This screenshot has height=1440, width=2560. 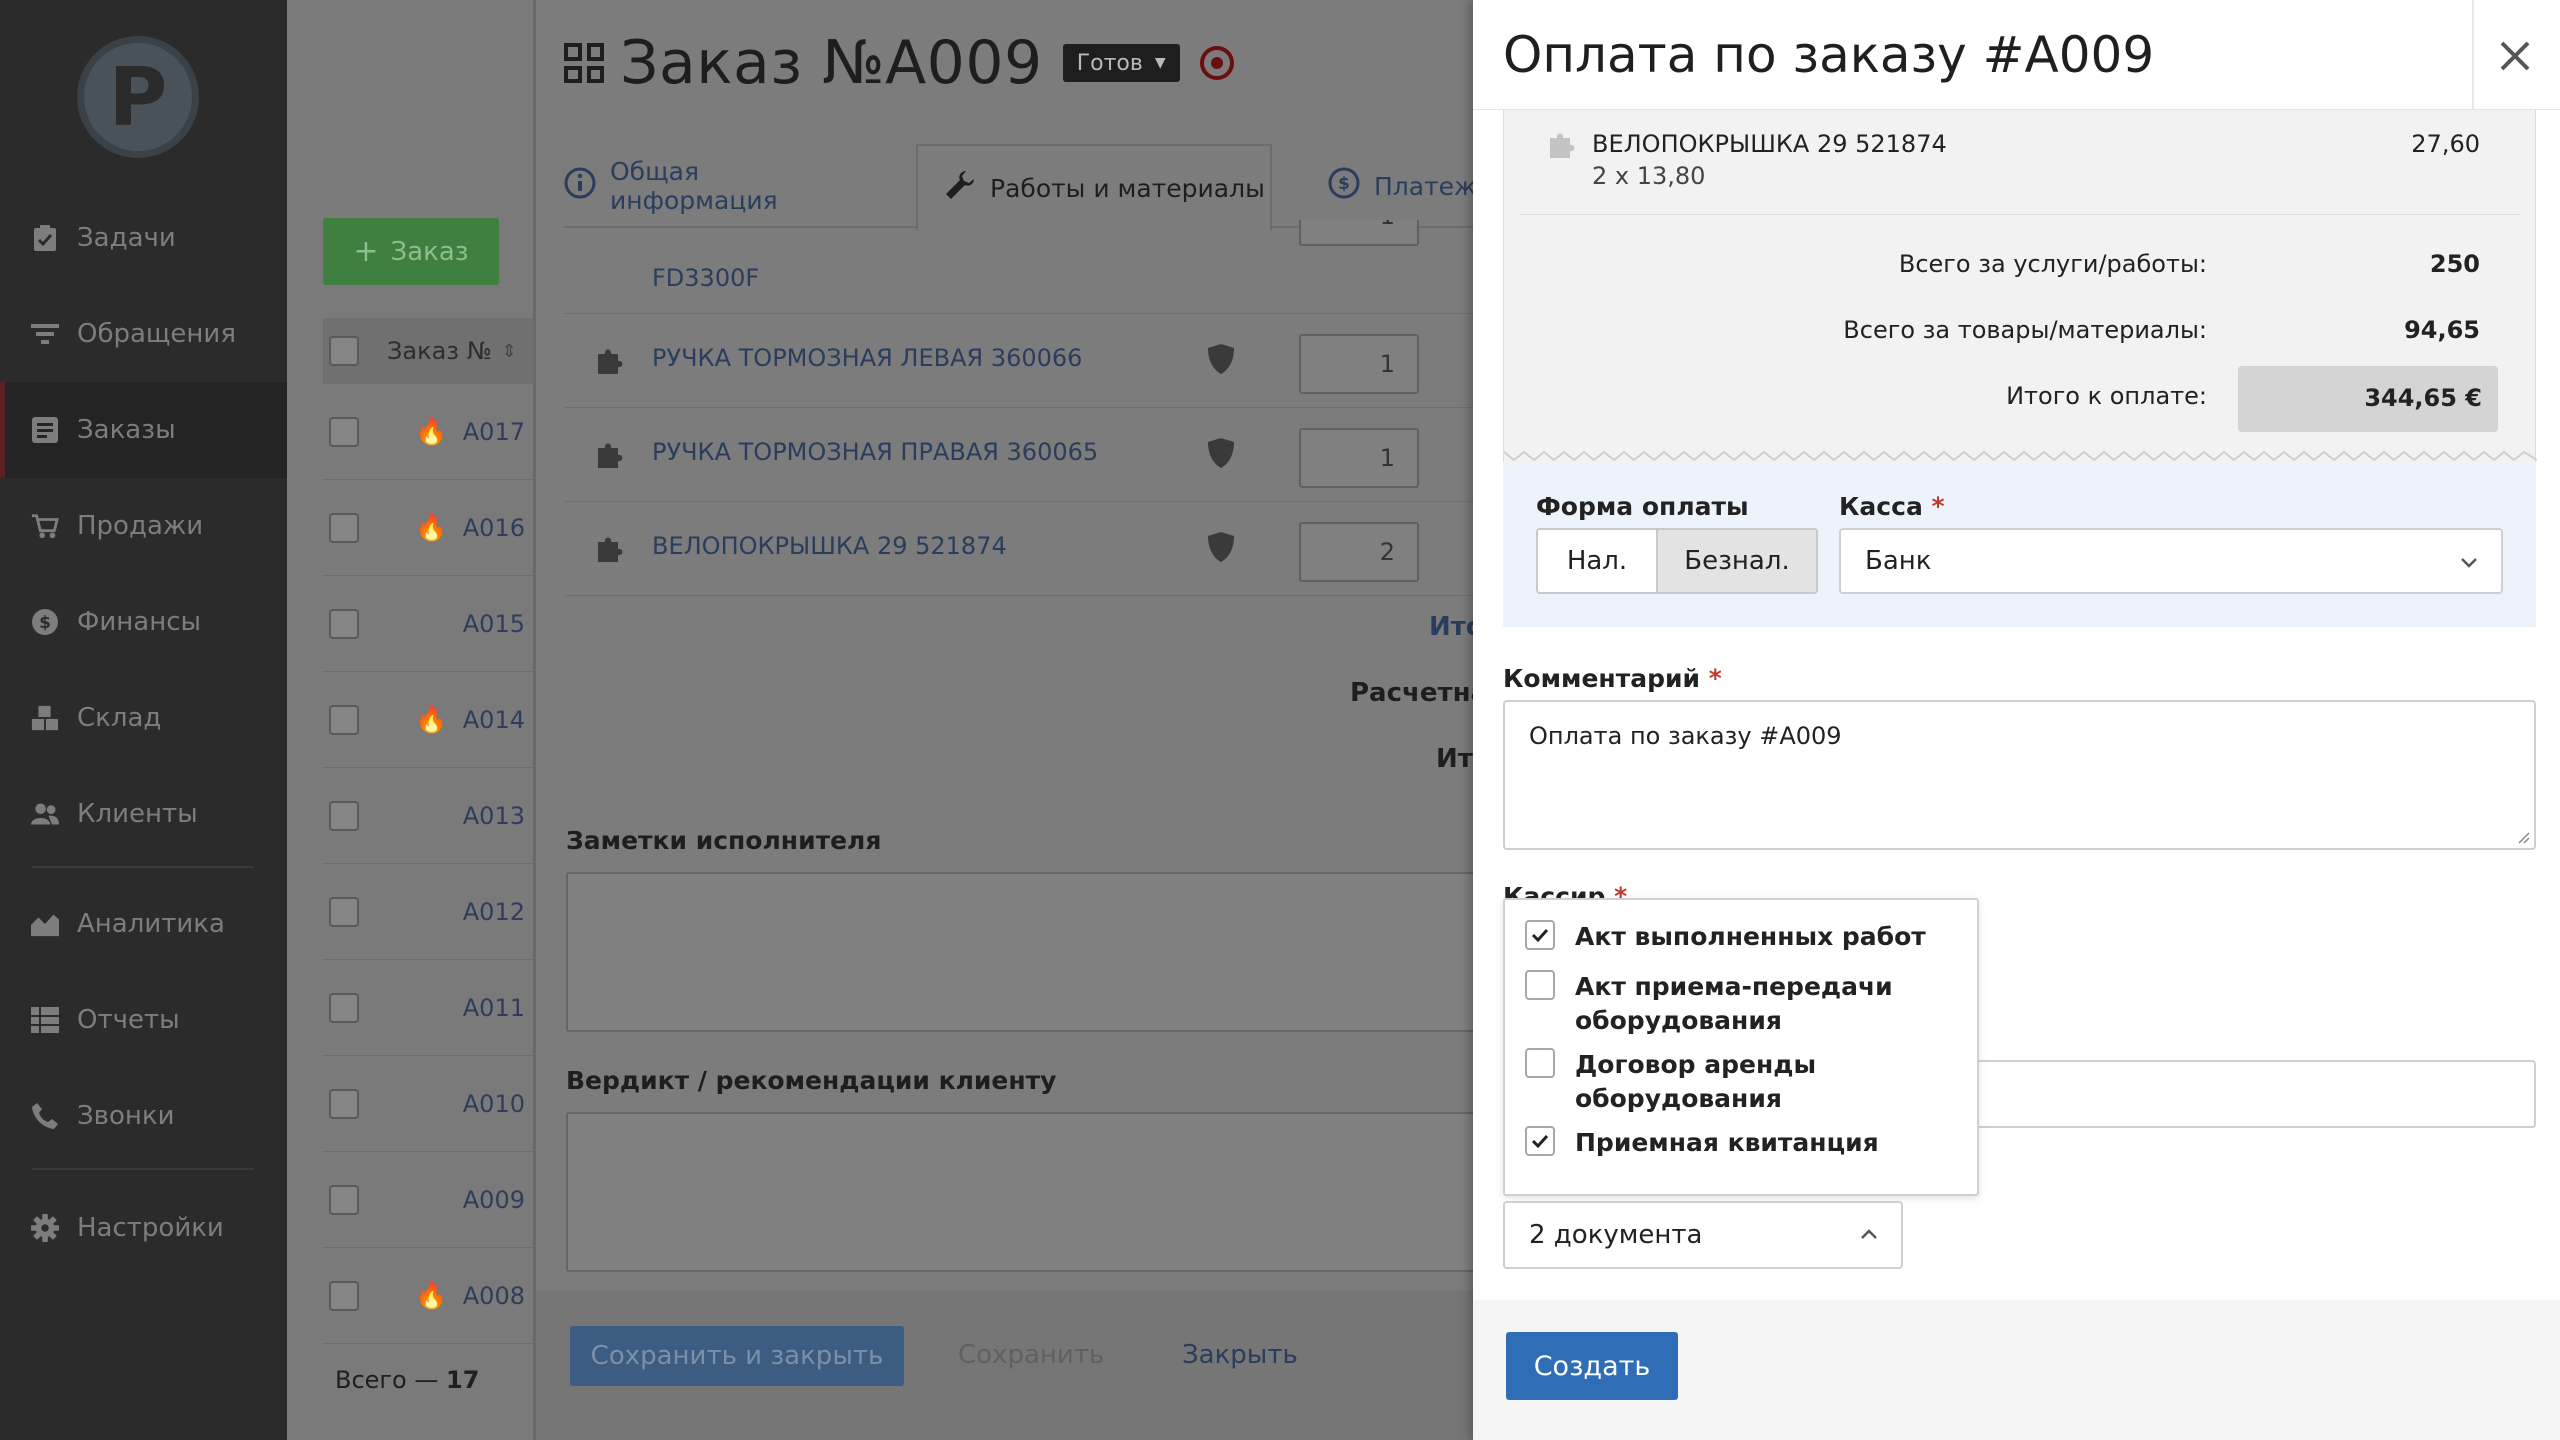 What do you see at coordinates (1598, 561) in the screenshot?
I see `payment-cash-option: Нал.` at bounding box center [1598, 561].